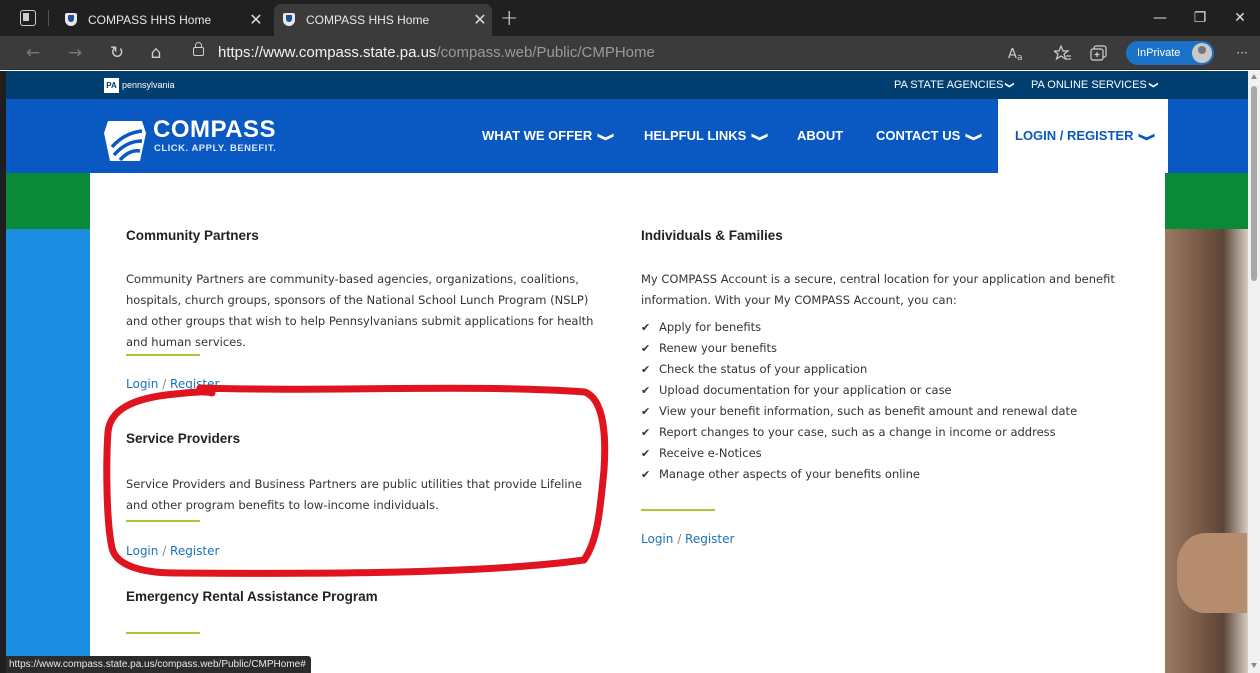  What do you see at coordinates (1240, 18) in the screenshot?
I see `window-close-icon: ✕` at bounding box center [1240, 18].